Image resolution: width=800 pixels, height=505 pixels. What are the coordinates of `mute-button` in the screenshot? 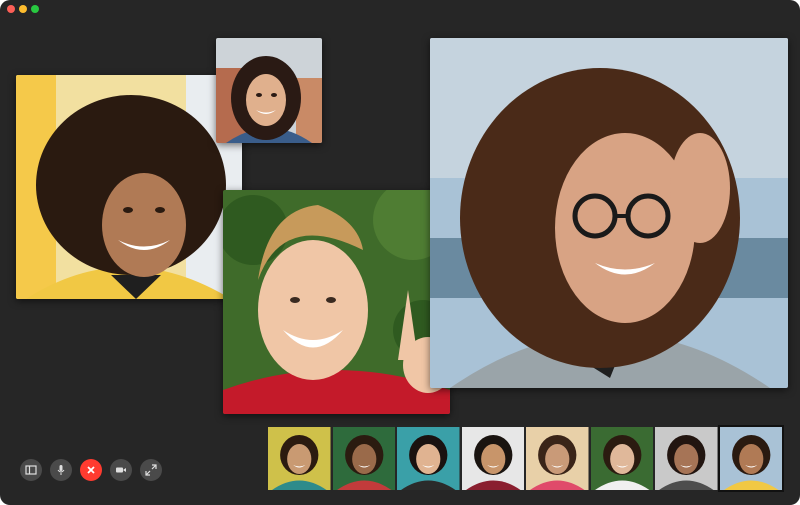 It's located at (61, 470).